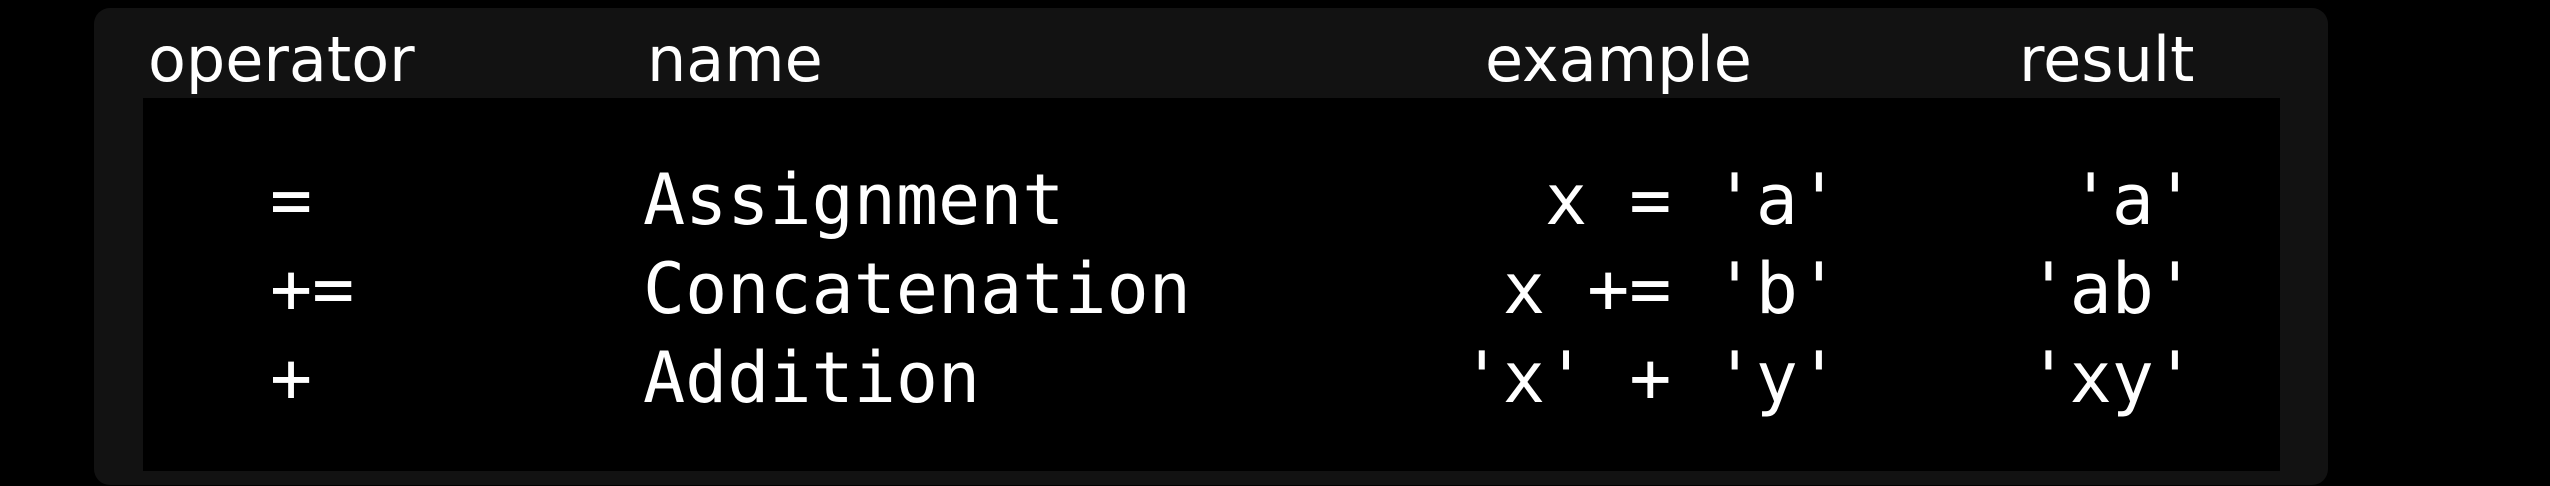 The height and width of the screenshot is (486, 2550). Describe the element at coordinates (291, 200) in the screenshot. I see `operator-cell: =` at that location.